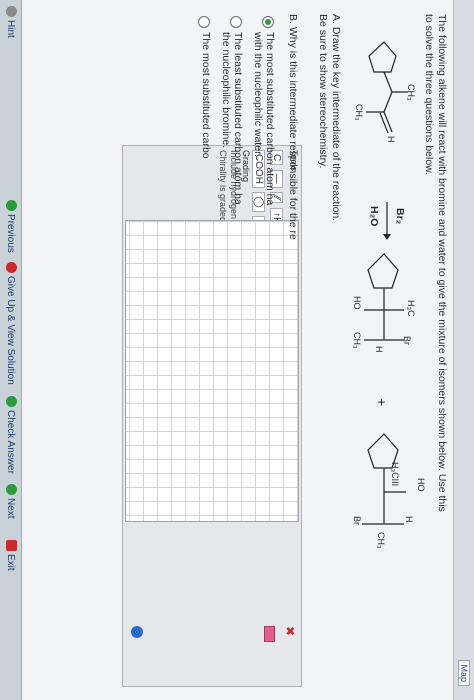 Image resolution: width=474 pixels, height=700 pixels. Describe the element at coordinates (463, 350) in the screenshot. I see `top-bar: Map` at that location.